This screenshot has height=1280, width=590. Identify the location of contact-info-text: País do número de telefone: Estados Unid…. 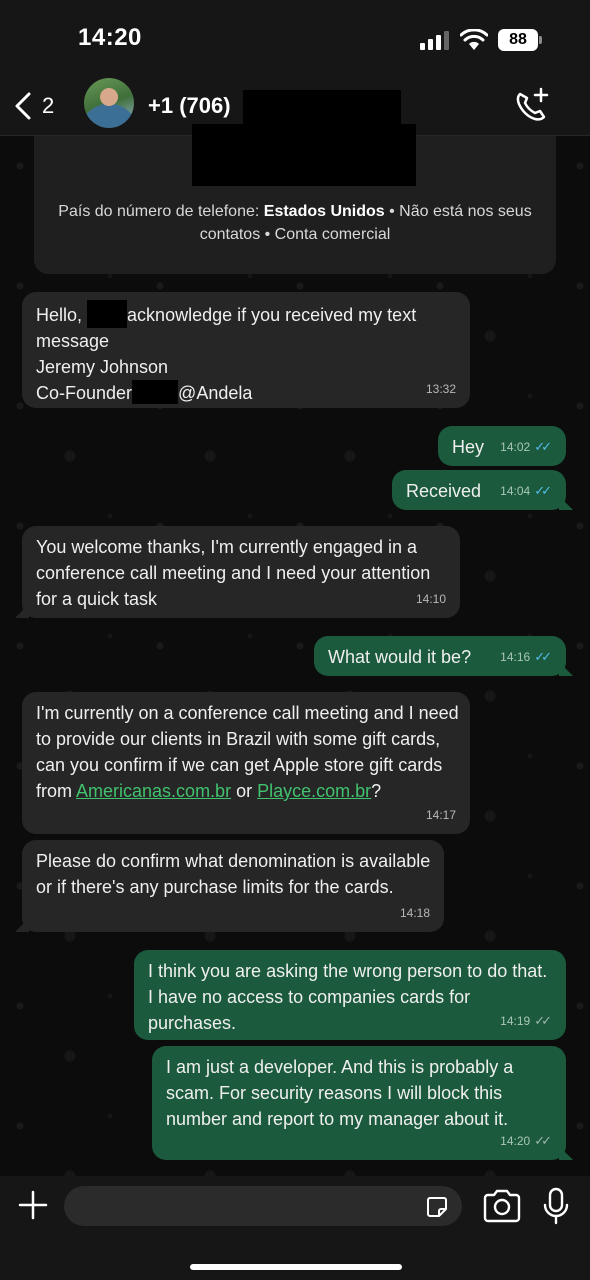
(295, 223).